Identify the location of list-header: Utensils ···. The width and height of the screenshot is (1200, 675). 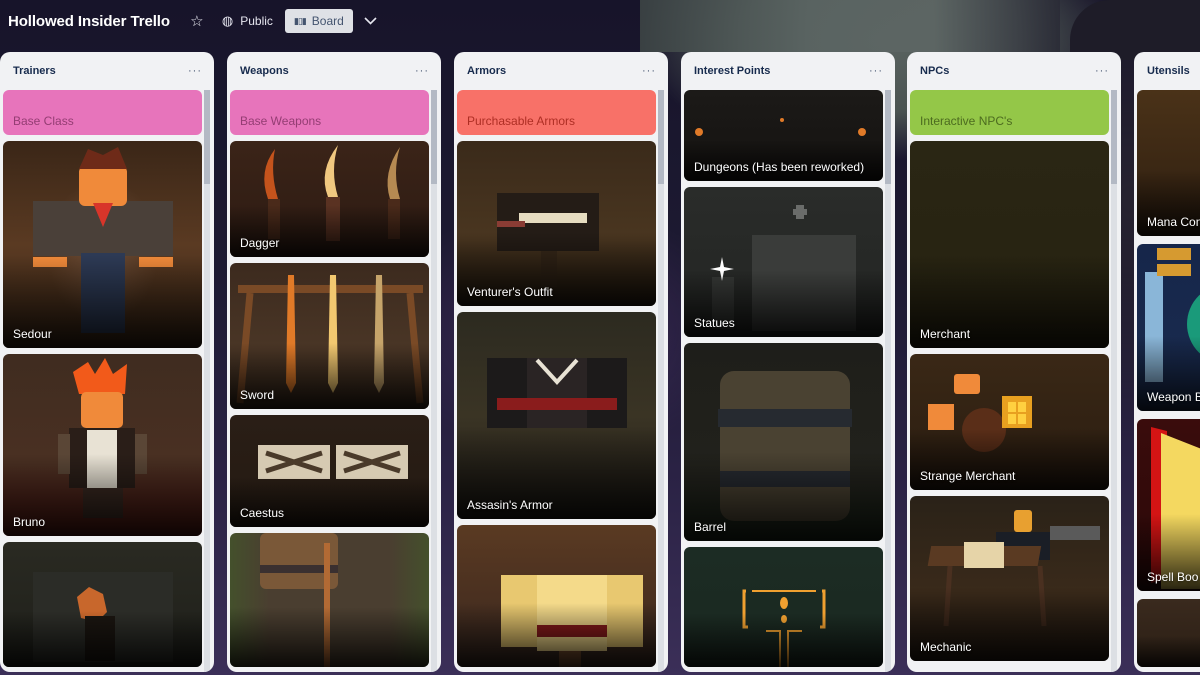
(1167, 71).